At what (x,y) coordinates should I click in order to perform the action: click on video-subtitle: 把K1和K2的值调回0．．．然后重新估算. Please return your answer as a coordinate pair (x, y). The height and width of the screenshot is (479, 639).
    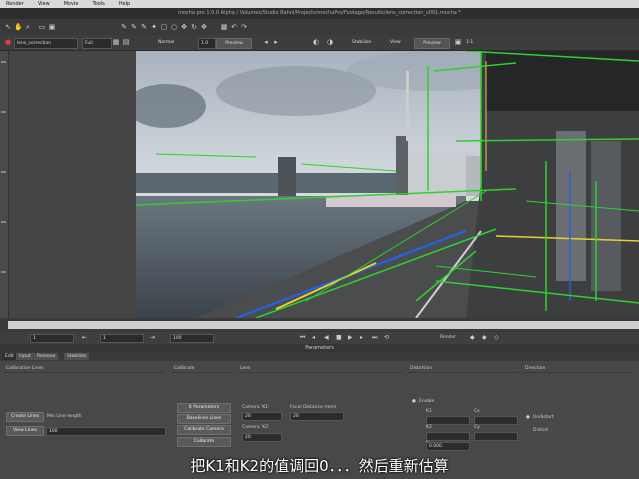
    Looking at the image, I should click on (319, 466).